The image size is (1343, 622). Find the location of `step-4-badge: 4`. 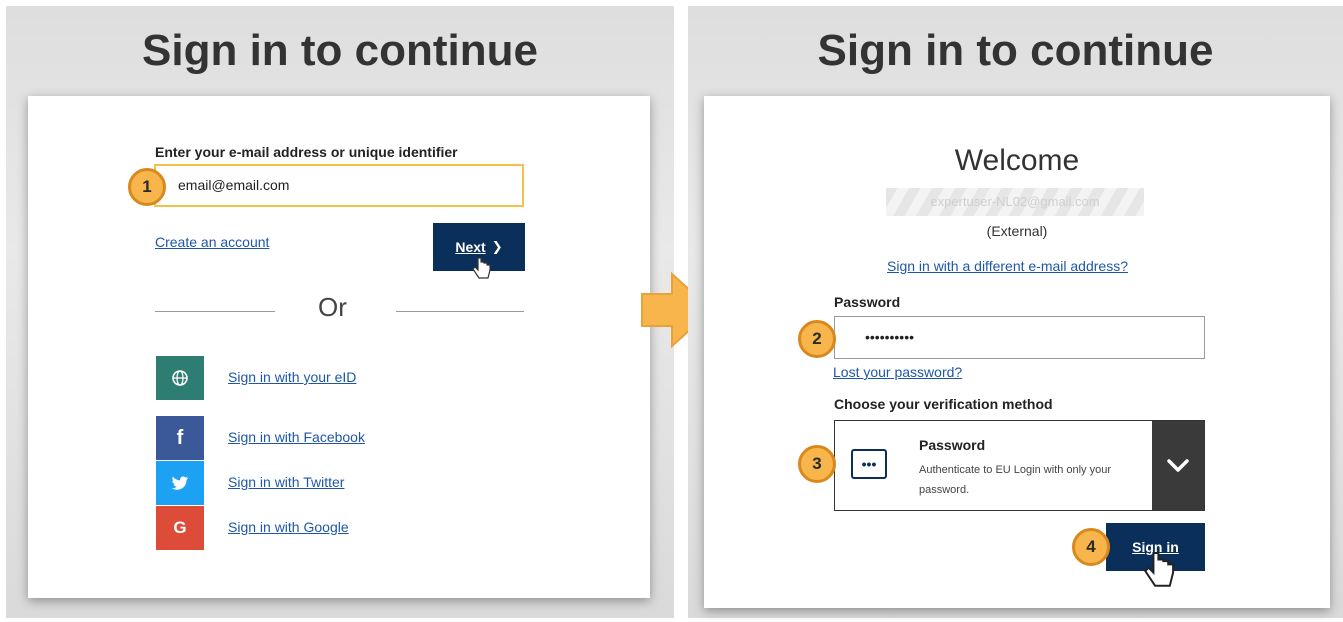

step-4-badge: 4 is located at coordinates (1091, 547).